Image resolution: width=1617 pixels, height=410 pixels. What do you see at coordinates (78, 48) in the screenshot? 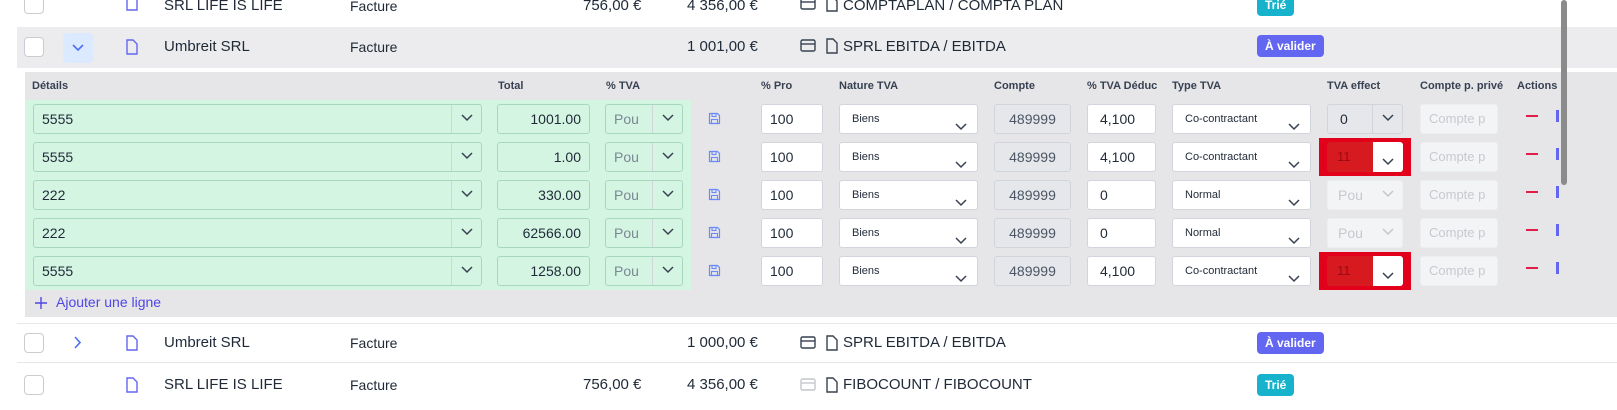
I see `collapse-button` at bounding box center [78, 48].